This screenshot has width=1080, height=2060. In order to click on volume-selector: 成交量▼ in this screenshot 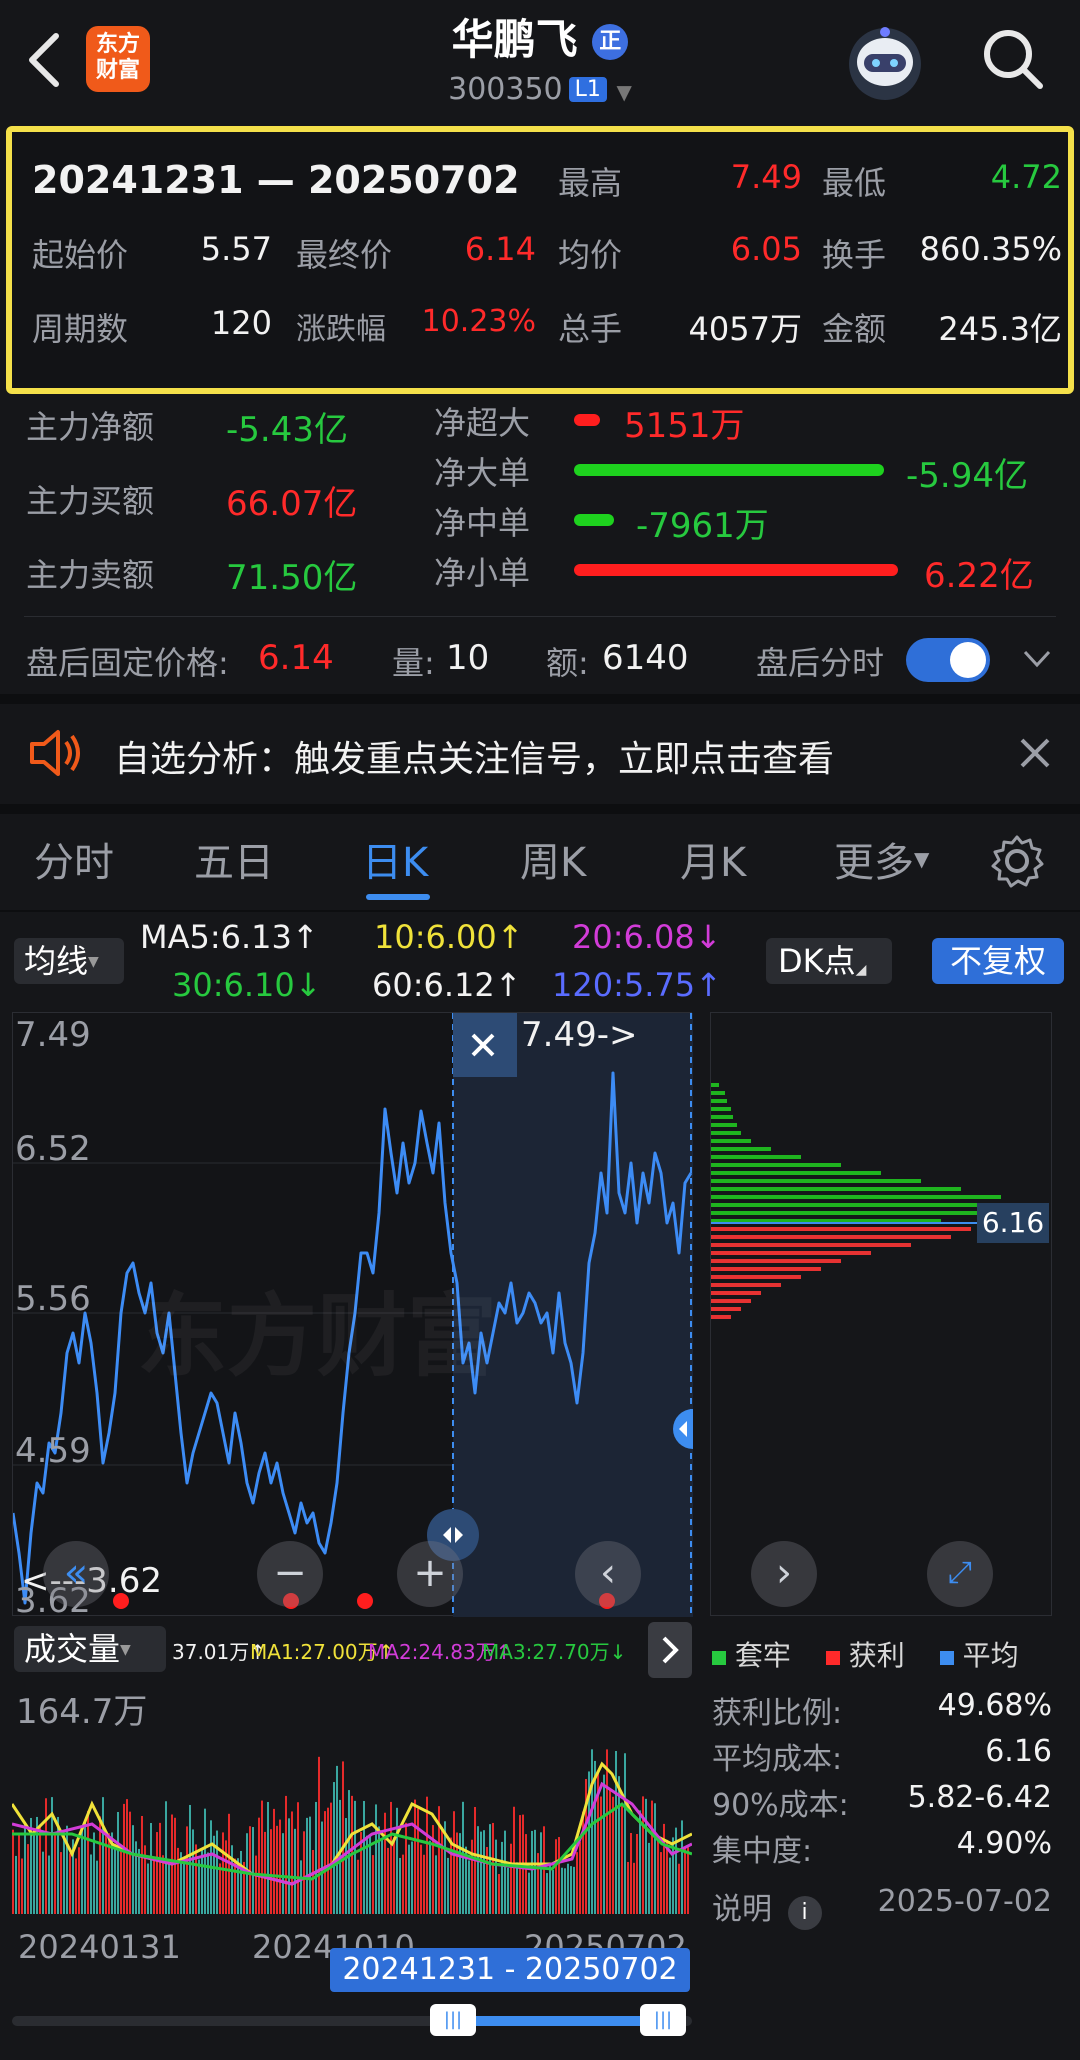, I will do `click(90, 1649)`.